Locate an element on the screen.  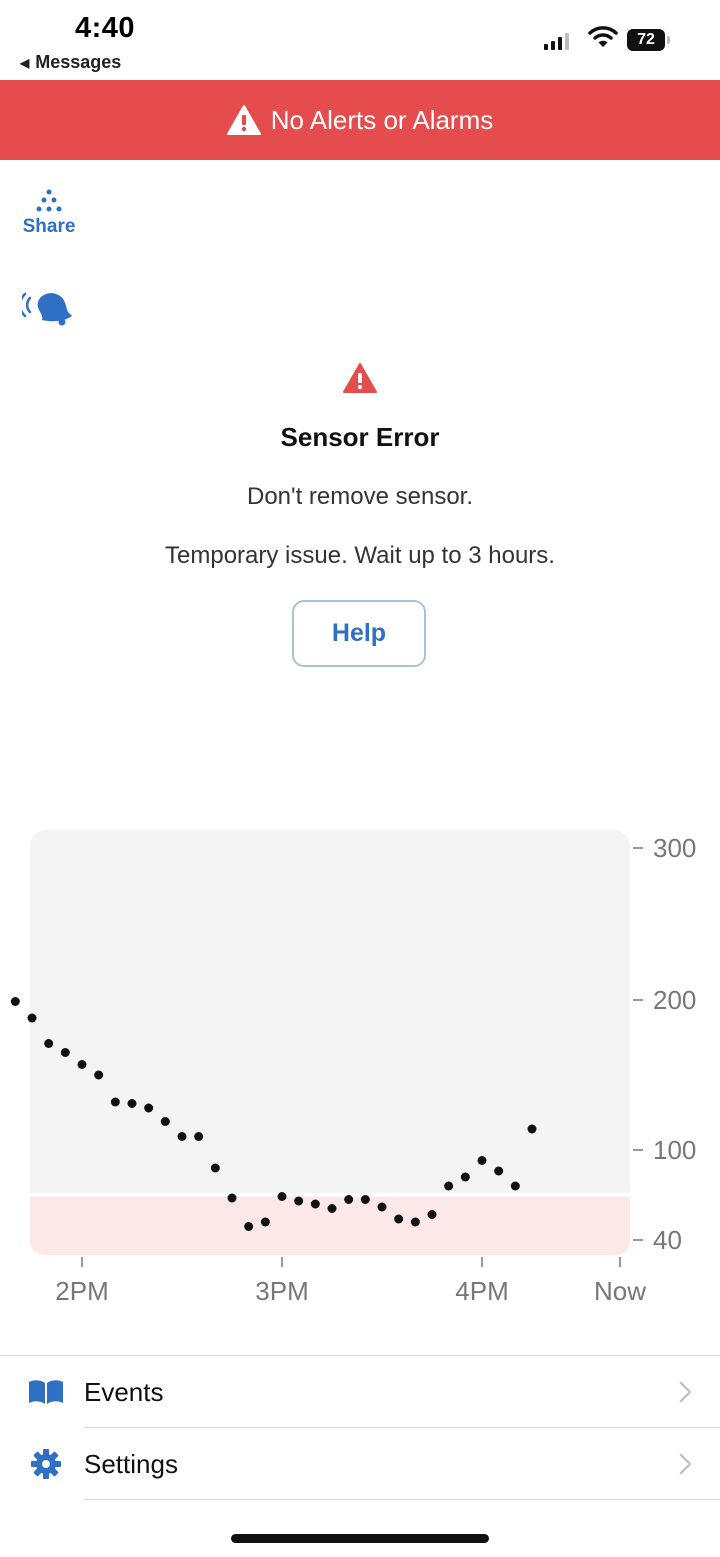
help-button: Help is located at coordinates (359, 633).